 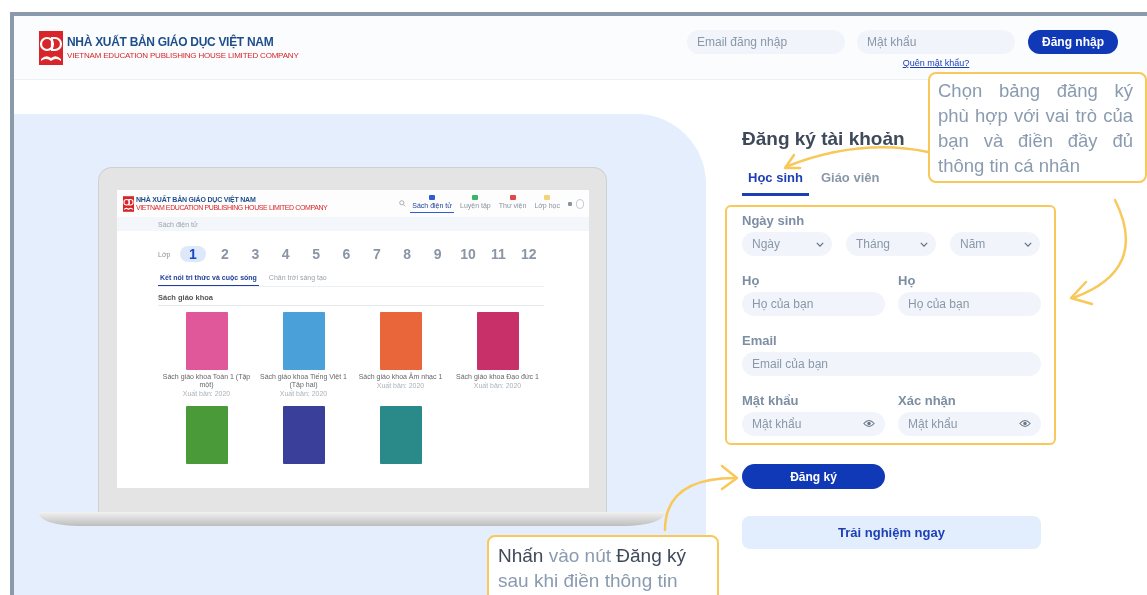 What do you see at coordinates (255, 254) in the screenshot?
I see `grade-tab: 3` at bounding box center [255, 254].